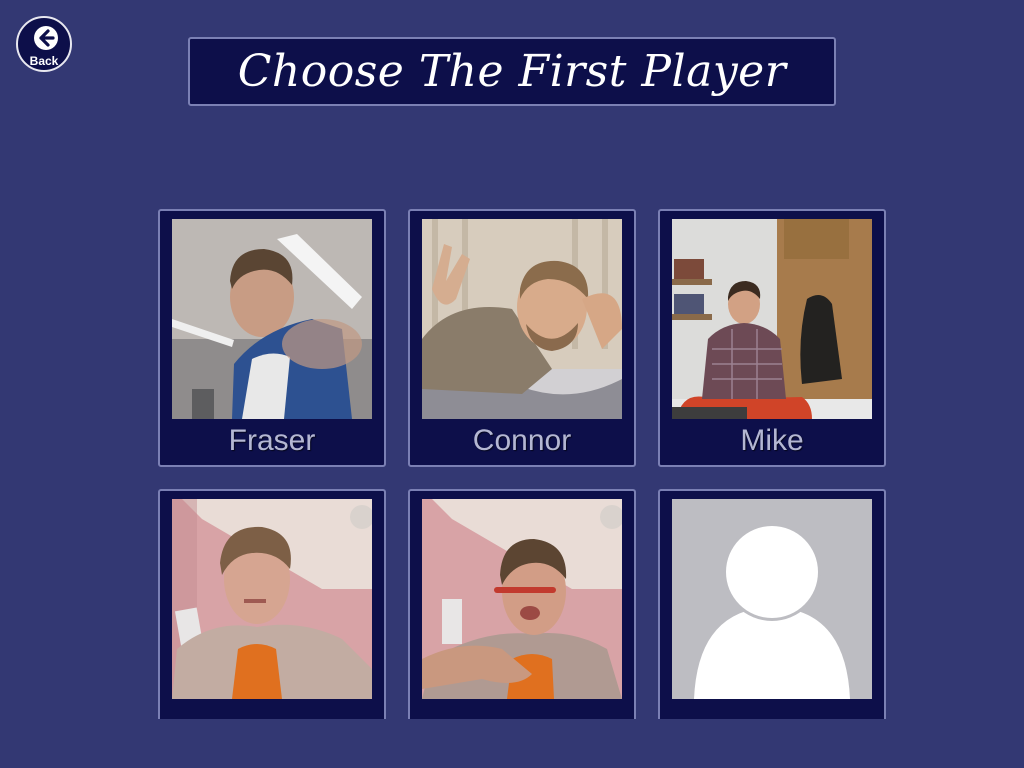  What do you see at coordinates (44, 61) in the screenshot?
I see `back-button-label: Back` at bounding box center [44, 61].